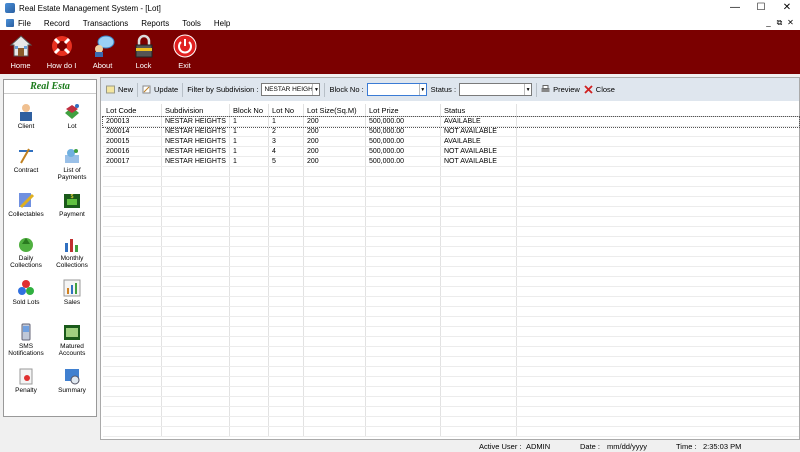 The width and height of the screenshot is (800, 452). What do you see at coordinates (400, 52) in the screenshot?
I see `main-toolbar: Home How do I About Lock Exit` at bounding box center [400, 52].